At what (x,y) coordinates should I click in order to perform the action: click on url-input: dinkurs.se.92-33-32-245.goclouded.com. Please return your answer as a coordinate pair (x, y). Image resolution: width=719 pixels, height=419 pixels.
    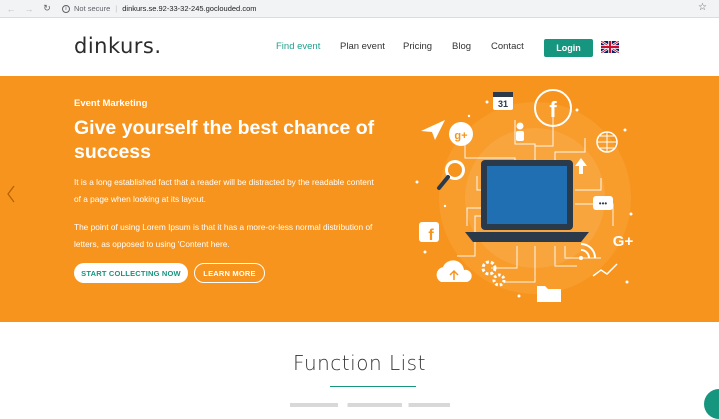
    Looking at the image, I should click on (189, 8).